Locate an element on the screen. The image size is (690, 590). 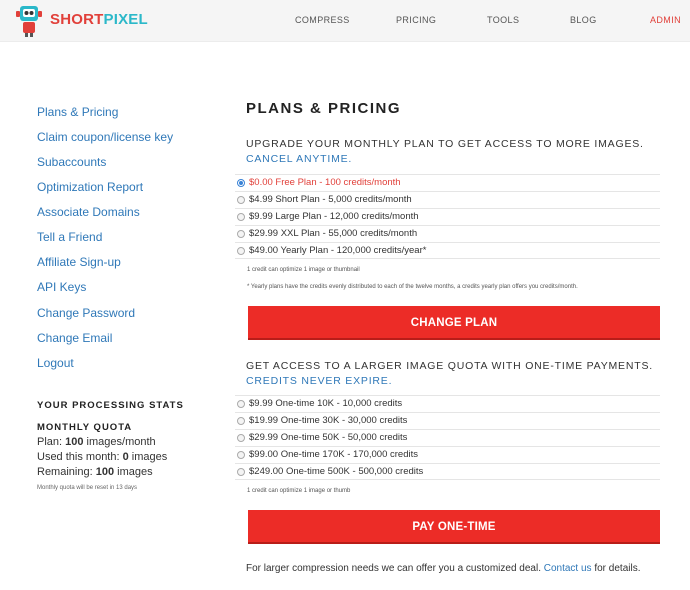
plan-label: $9.99 One-time 10K - 10,000 credits is located at coordinates (326, 403).